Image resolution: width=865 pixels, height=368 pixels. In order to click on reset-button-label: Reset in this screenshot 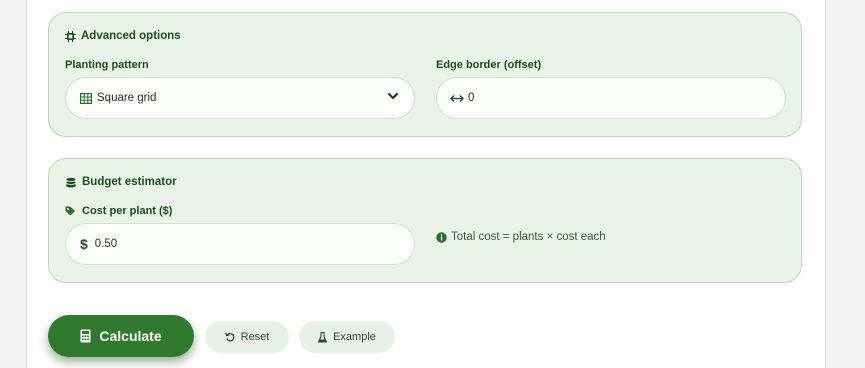, I will do `click(255, 337)`.